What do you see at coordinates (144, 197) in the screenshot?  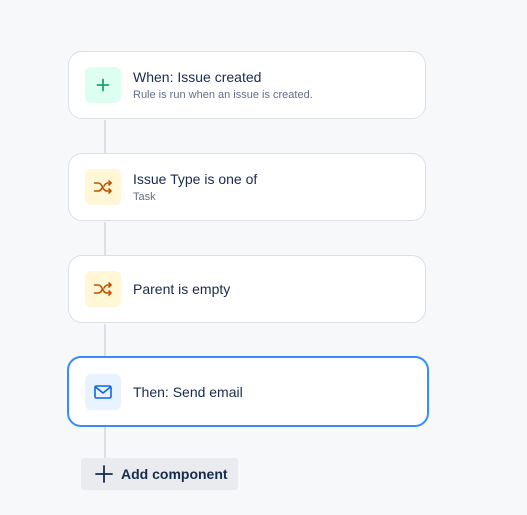 I see `component-subtitle: Task` at bounding box center [144, 197].